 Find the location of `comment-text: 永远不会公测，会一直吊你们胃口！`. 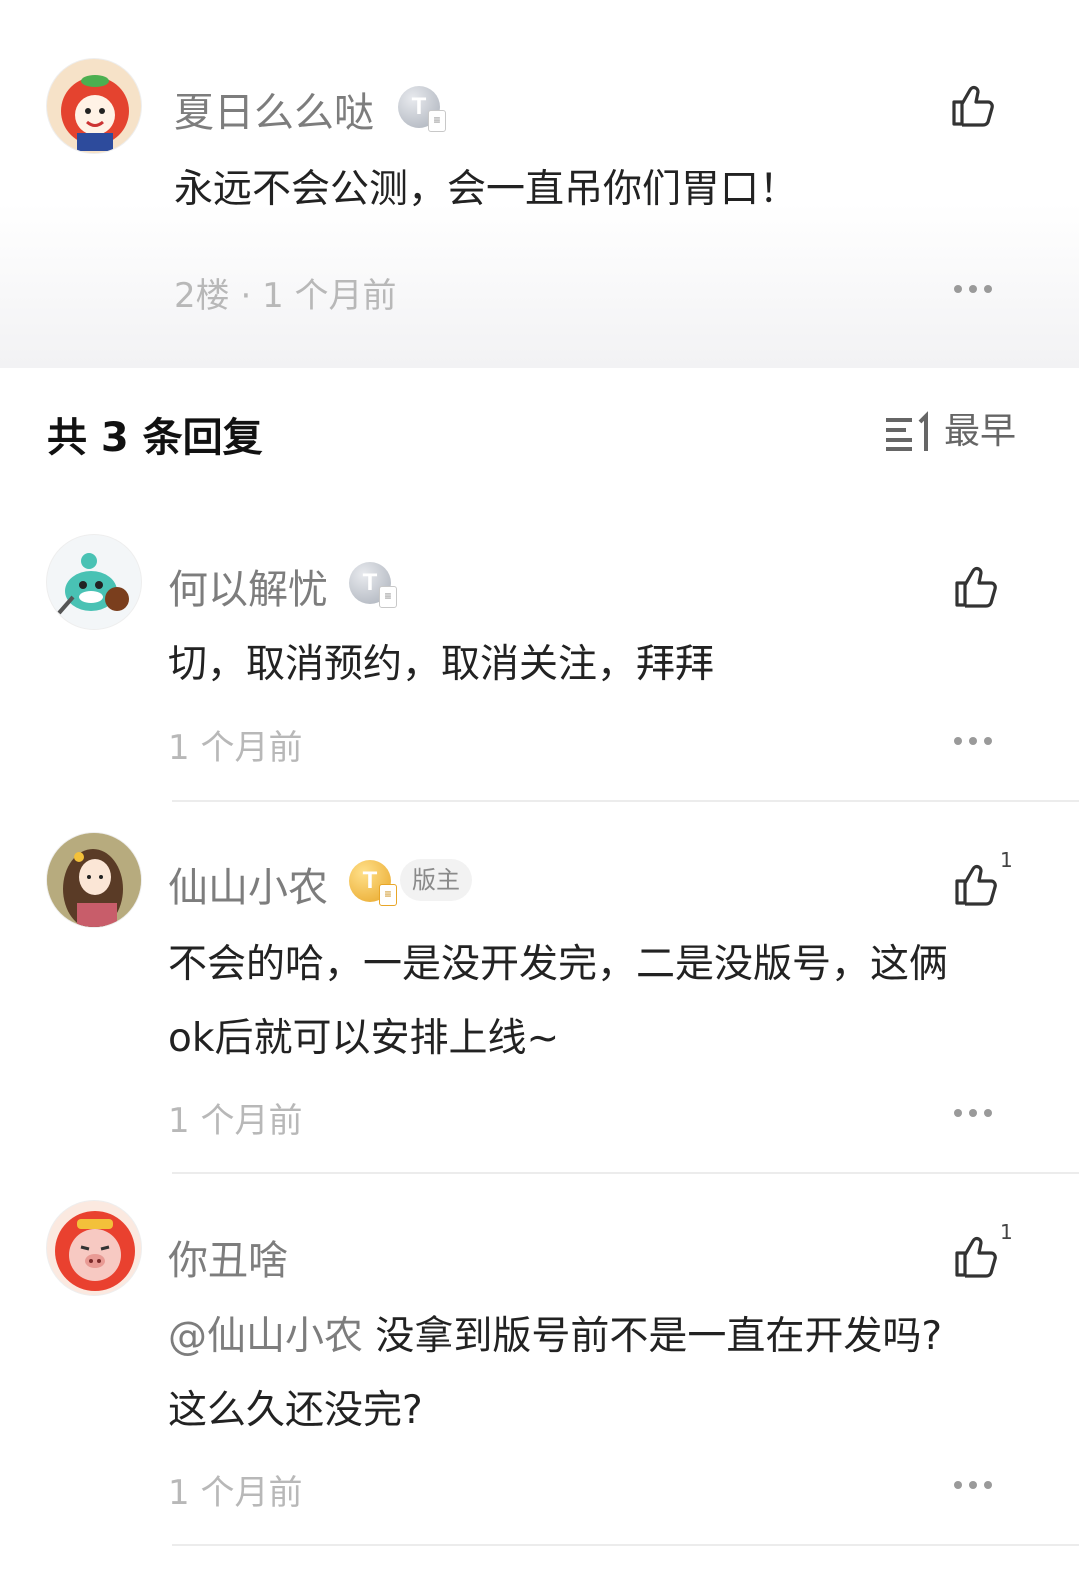

comment-text: 永远不会公测，会一直吊你们胃口！ is located at coordinates (486, 189).